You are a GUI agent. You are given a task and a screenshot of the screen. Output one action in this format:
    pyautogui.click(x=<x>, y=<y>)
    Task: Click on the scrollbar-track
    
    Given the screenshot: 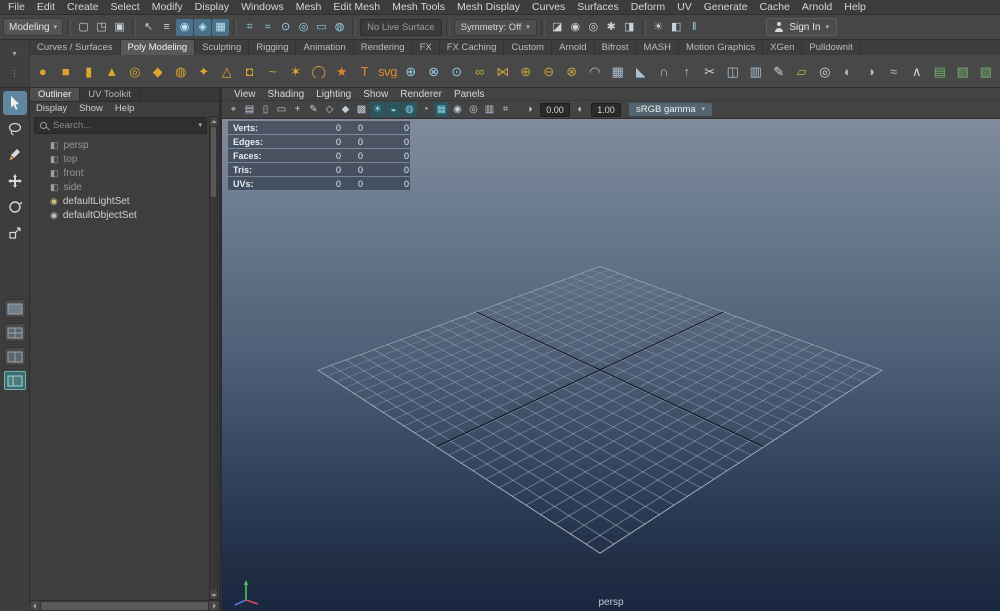 What is the action you would take?
    pyautogui.click(x=213, y=394)
    